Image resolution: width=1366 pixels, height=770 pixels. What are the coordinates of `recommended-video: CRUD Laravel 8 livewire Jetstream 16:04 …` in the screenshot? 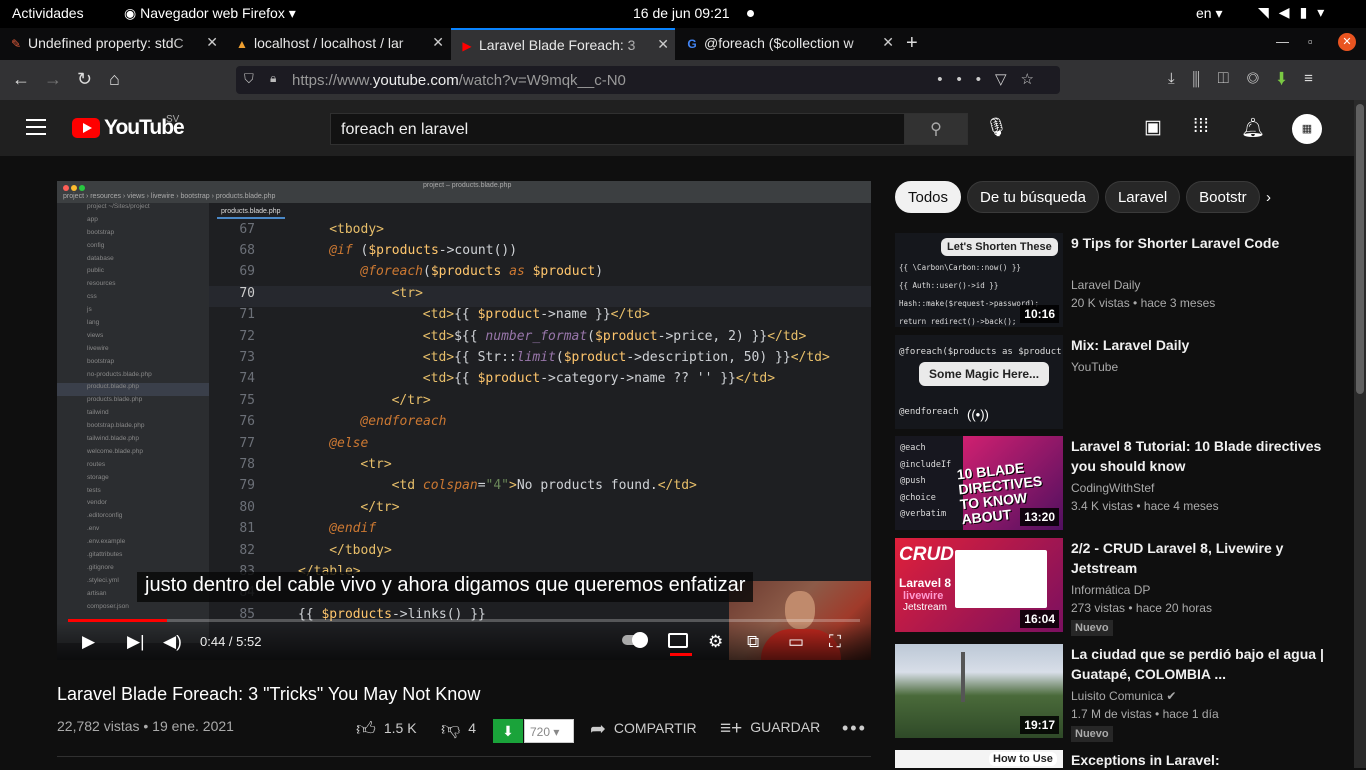 It's located at (1122, 593).